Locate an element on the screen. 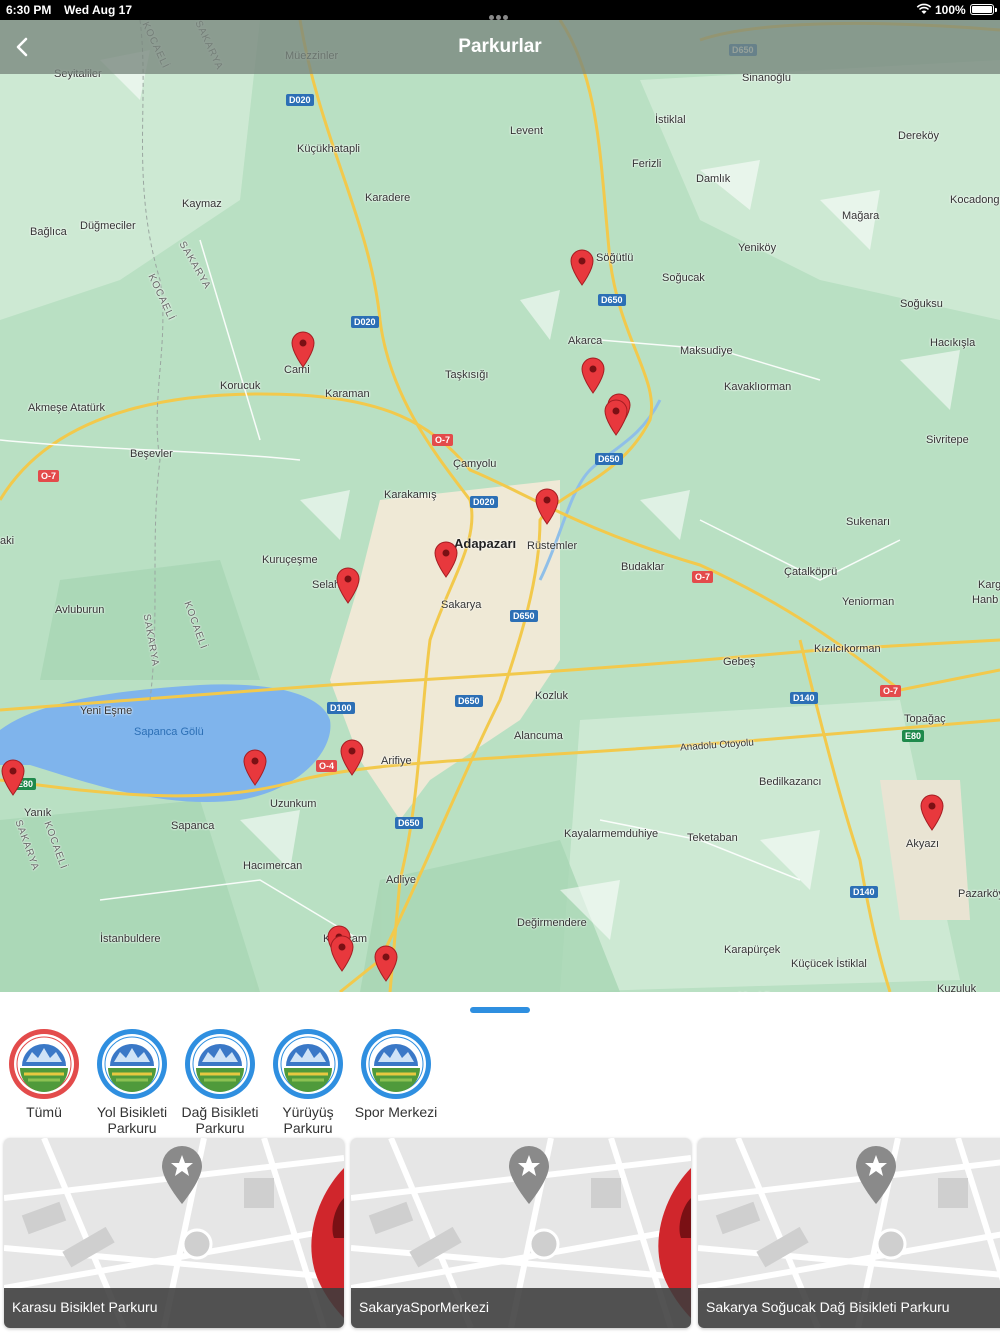  category-label: Tümü is located at coordinates (44, 1112).